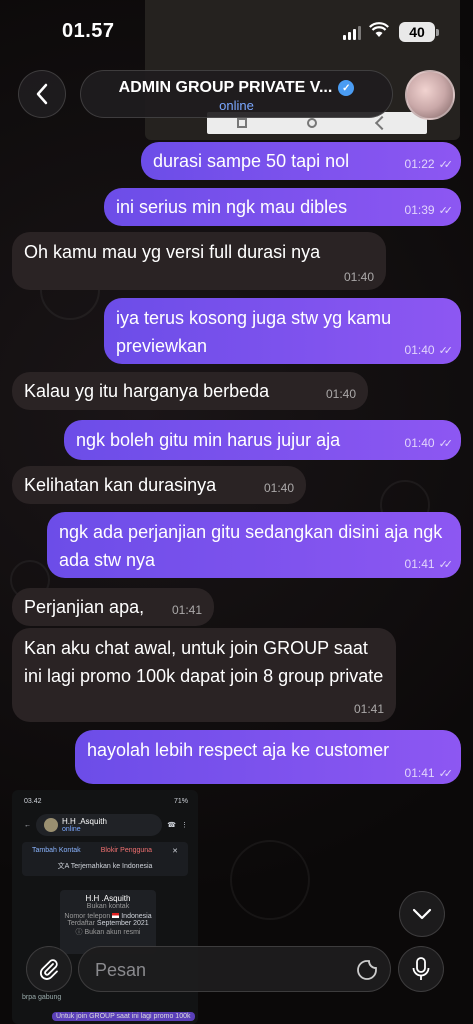 This screenshot has height=1024, width=473. I want to click on message-outgoing: ini serius min ngk mau dibles 01:39 ✓✓, so click(282, 207).